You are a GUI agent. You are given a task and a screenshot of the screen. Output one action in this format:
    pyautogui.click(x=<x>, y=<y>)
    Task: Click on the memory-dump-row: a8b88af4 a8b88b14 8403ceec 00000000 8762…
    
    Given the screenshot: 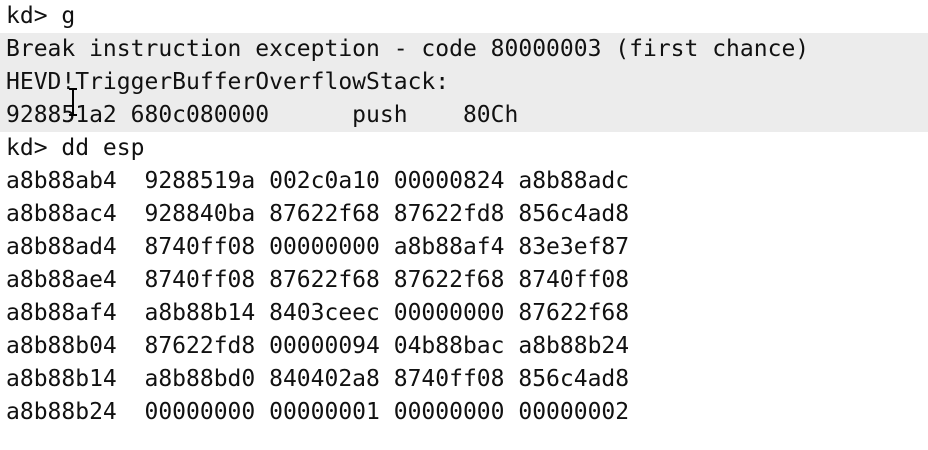 What is the action you would take?
    pyautogui.click(x=464, y=313)
    